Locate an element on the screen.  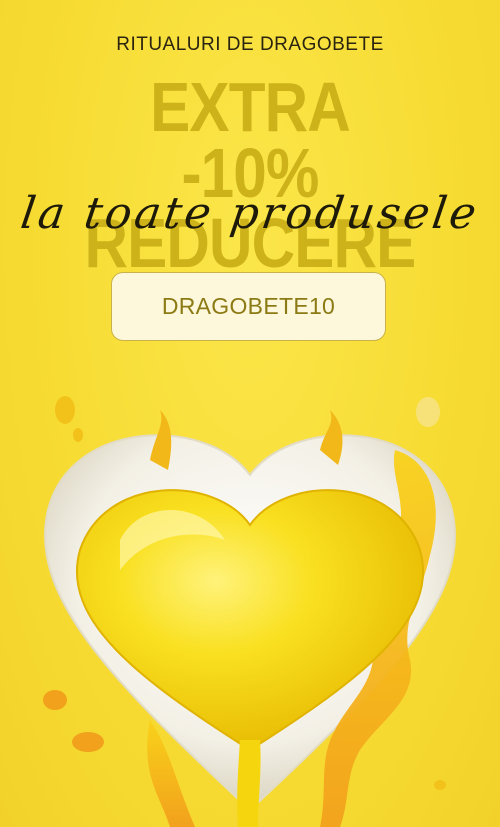
drip-center is located at coordinates (249, 783).